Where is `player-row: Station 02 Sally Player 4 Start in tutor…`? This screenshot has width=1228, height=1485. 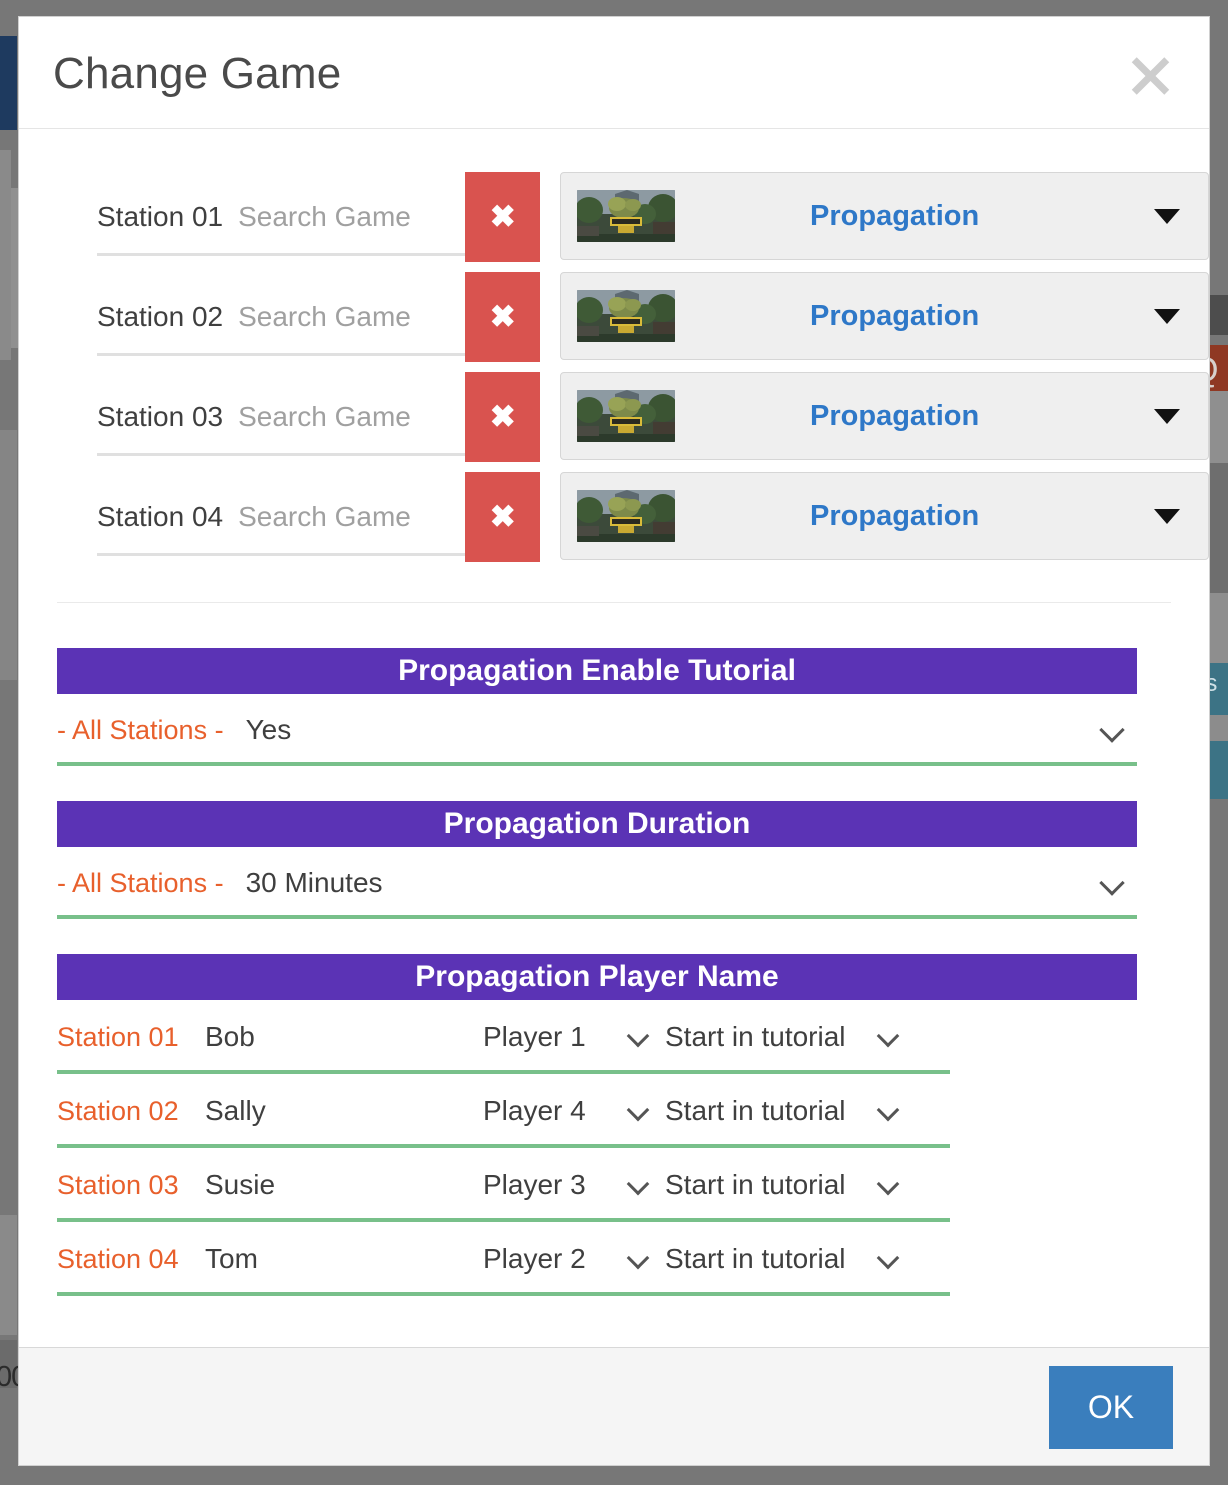
player-row: Station 02 Sally Player 4 Start in tutor… is located at coordinates (503, 1111).